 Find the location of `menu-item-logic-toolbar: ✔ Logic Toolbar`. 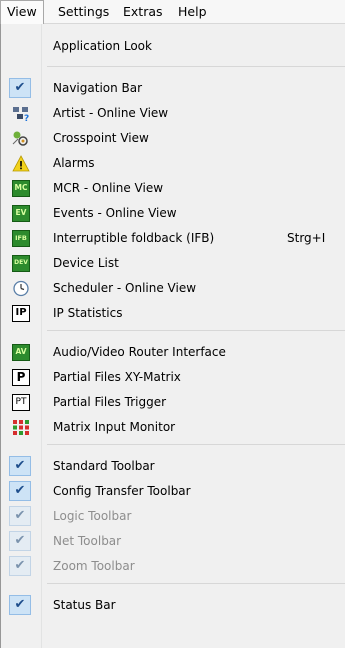

menu-item-logic-toolbar: ✔ Logic Toolbar is located at coordinates (173, 516).